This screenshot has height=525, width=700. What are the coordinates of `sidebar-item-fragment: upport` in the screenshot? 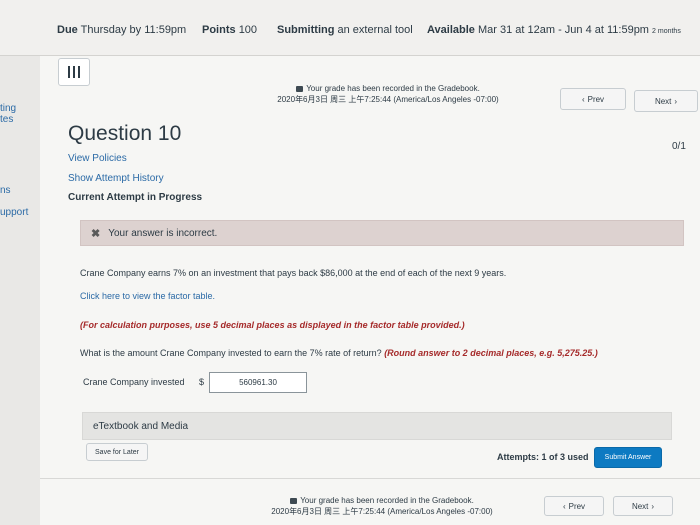 It's located at (14, 212).